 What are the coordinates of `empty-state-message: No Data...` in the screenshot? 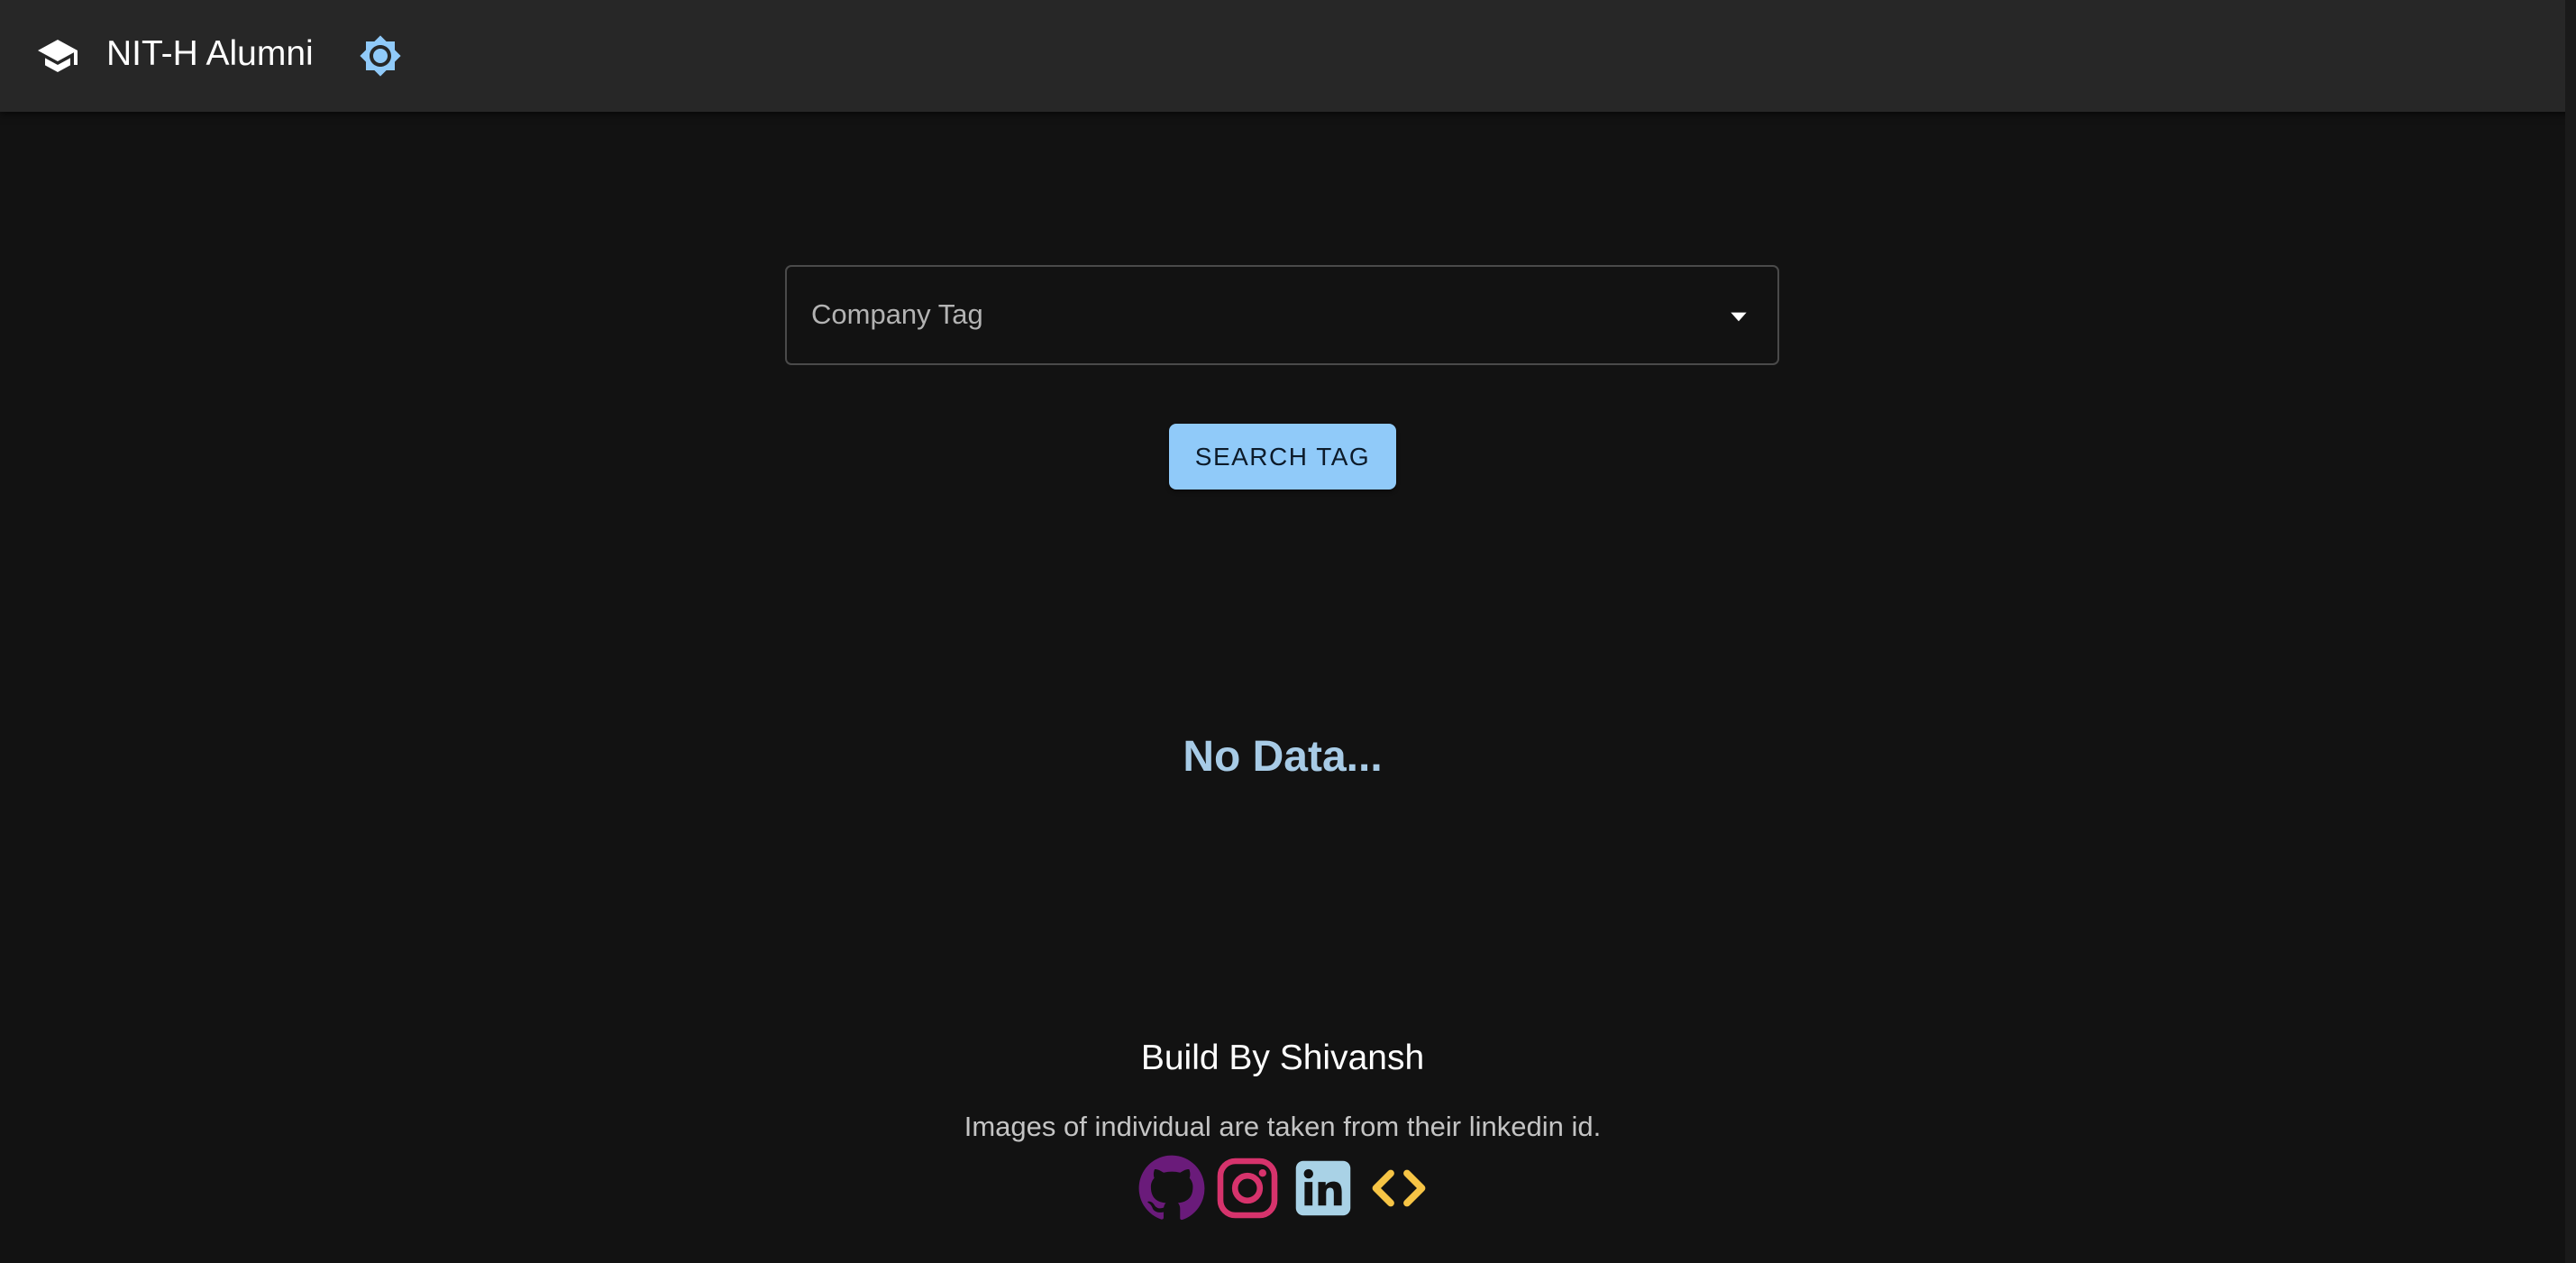 It's located at (1283, 757).